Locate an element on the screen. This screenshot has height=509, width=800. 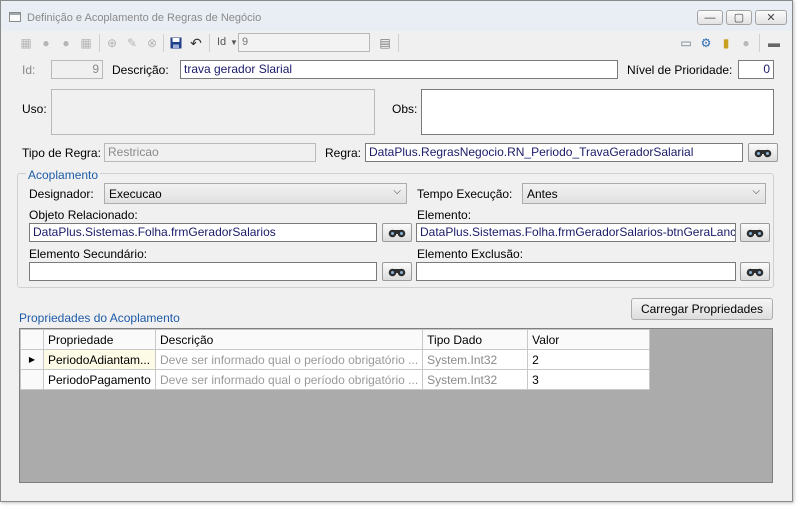
objeto-relacionado-label: Objeto Relacionado: is located at coordinates (83, 215).